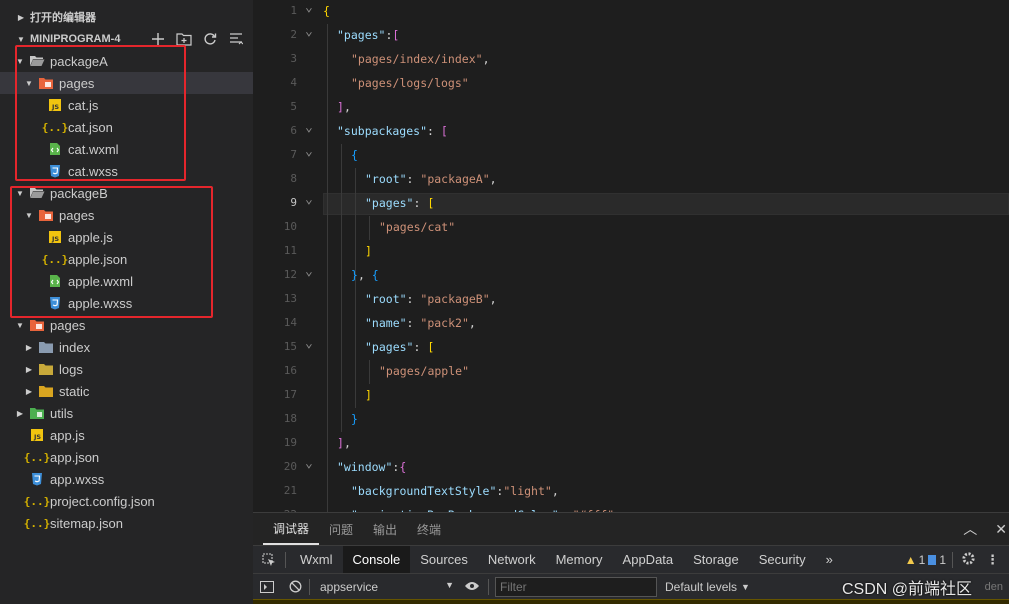  I want to click on levels-dropdown: Default levels ▼, so click(707, 587).